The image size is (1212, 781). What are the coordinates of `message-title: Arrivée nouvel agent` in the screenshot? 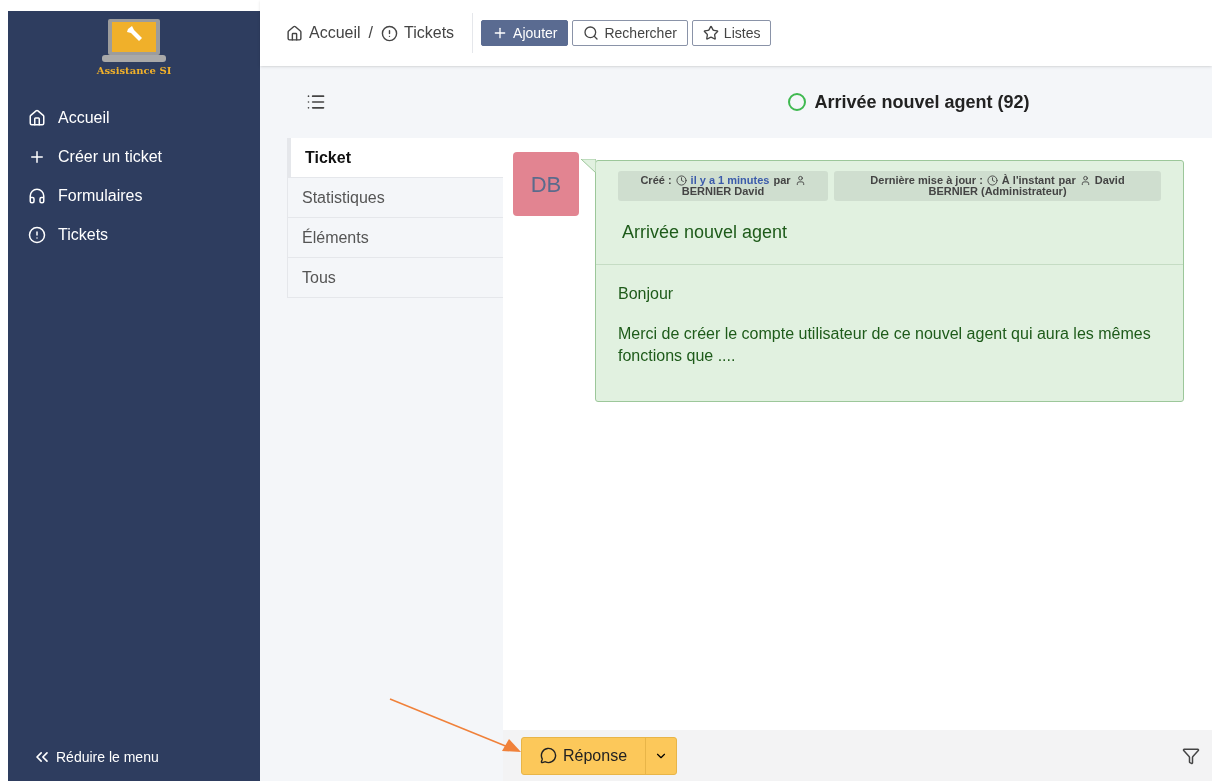 It's located at (889, 233).